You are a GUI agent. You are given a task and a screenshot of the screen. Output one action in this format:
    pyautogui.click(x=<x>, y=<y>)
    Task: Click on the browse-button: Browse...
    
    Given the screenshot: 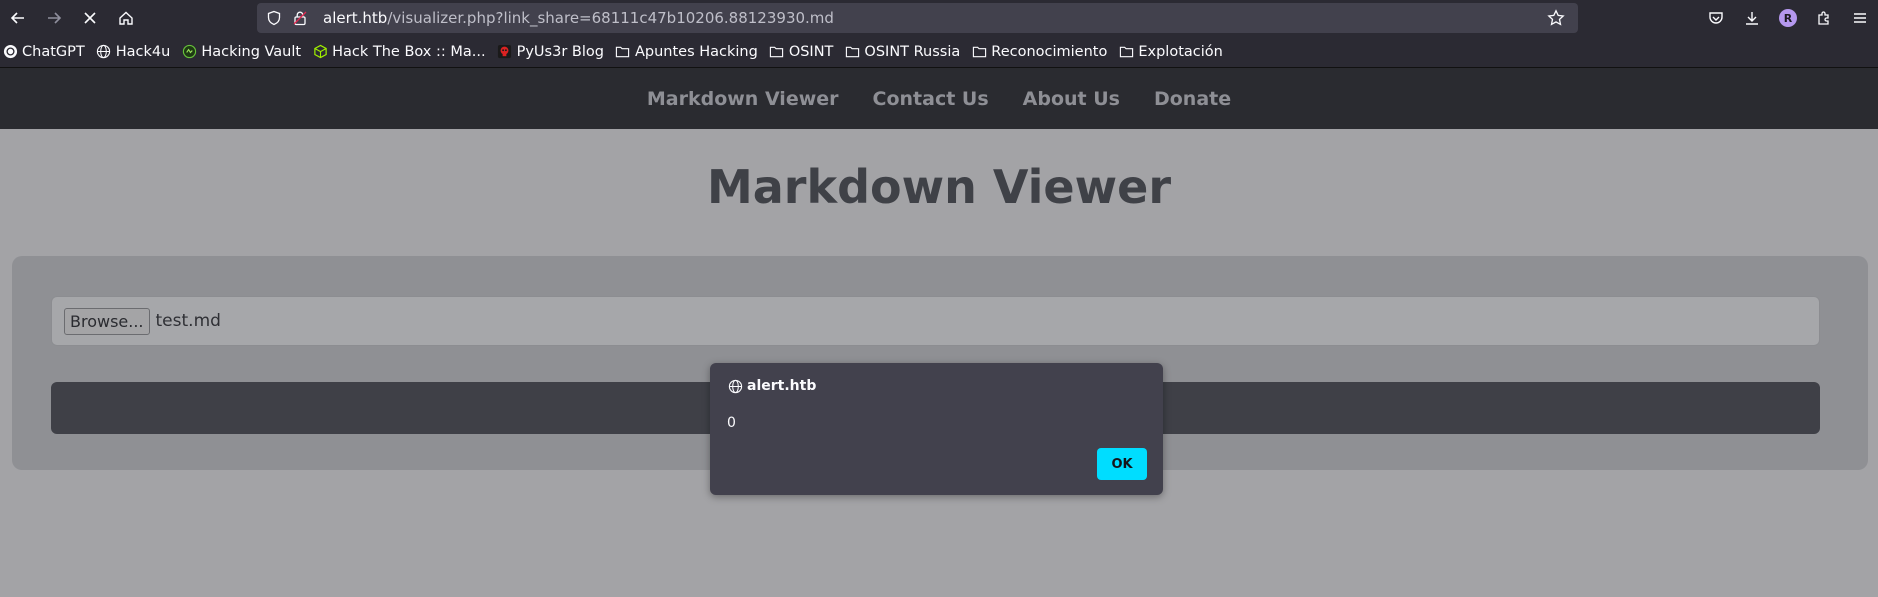 What is the action you would take?
    pyautogui.click(x=107, y=321)
    